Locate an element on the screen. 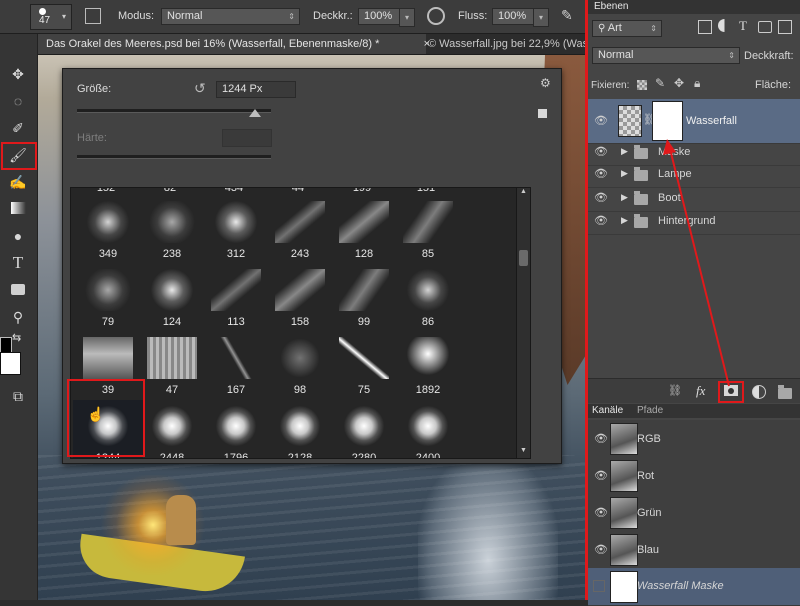 The height and width of the screenshot is (606, 800). annotation-arrow is located at coordinates (696, 263).